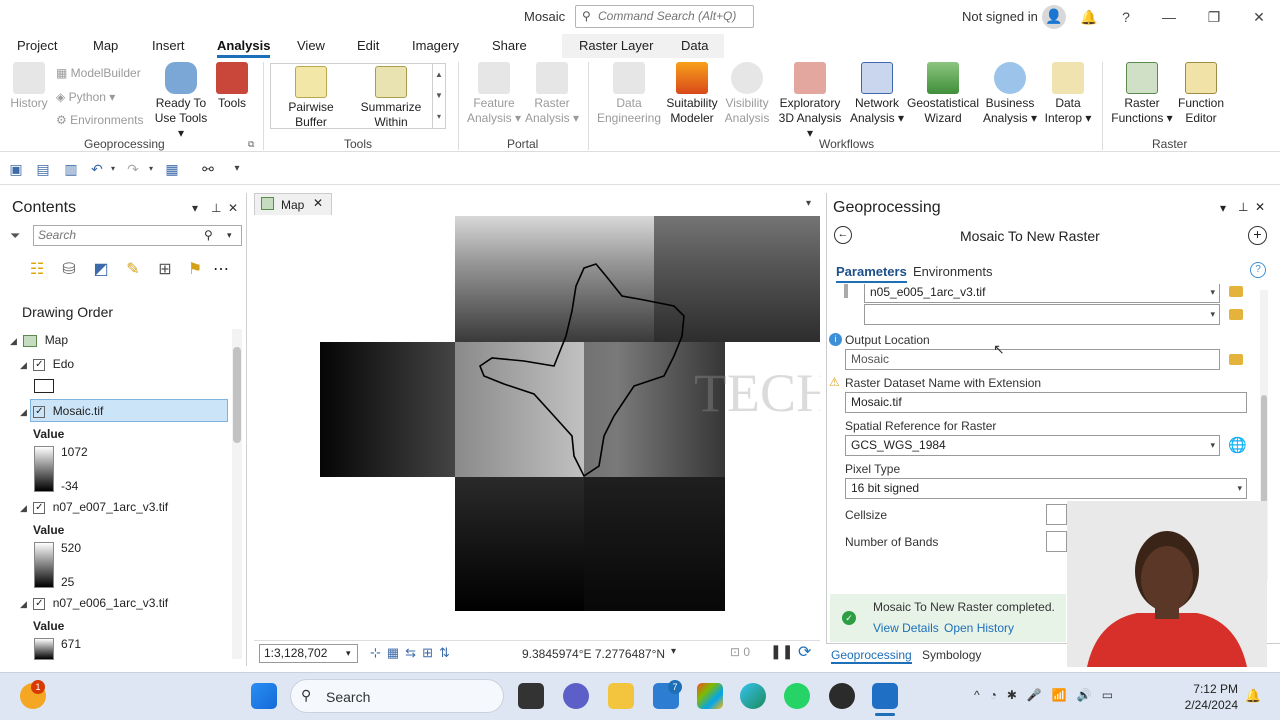 This screenshot has width=1280, height=720. I want to click on task-view-icon, so click(531, 696).